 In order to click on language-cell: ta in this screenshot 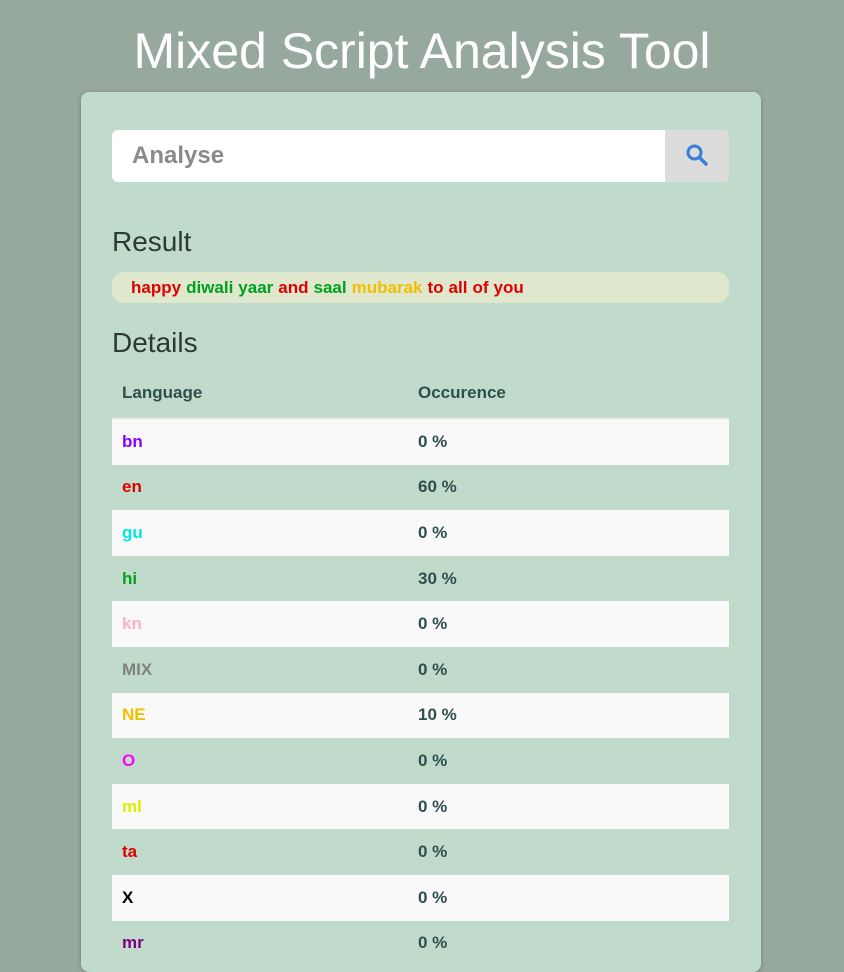, I will do `click(130, 852)`.